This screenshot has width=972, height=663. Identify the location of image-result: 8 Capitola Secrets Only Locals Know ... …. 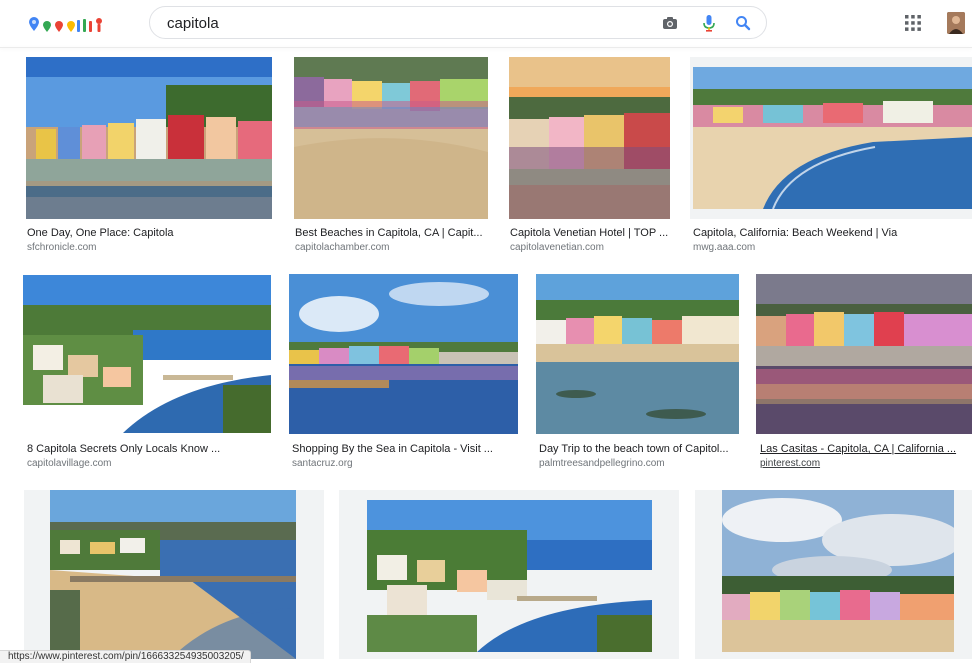
(148, 374).